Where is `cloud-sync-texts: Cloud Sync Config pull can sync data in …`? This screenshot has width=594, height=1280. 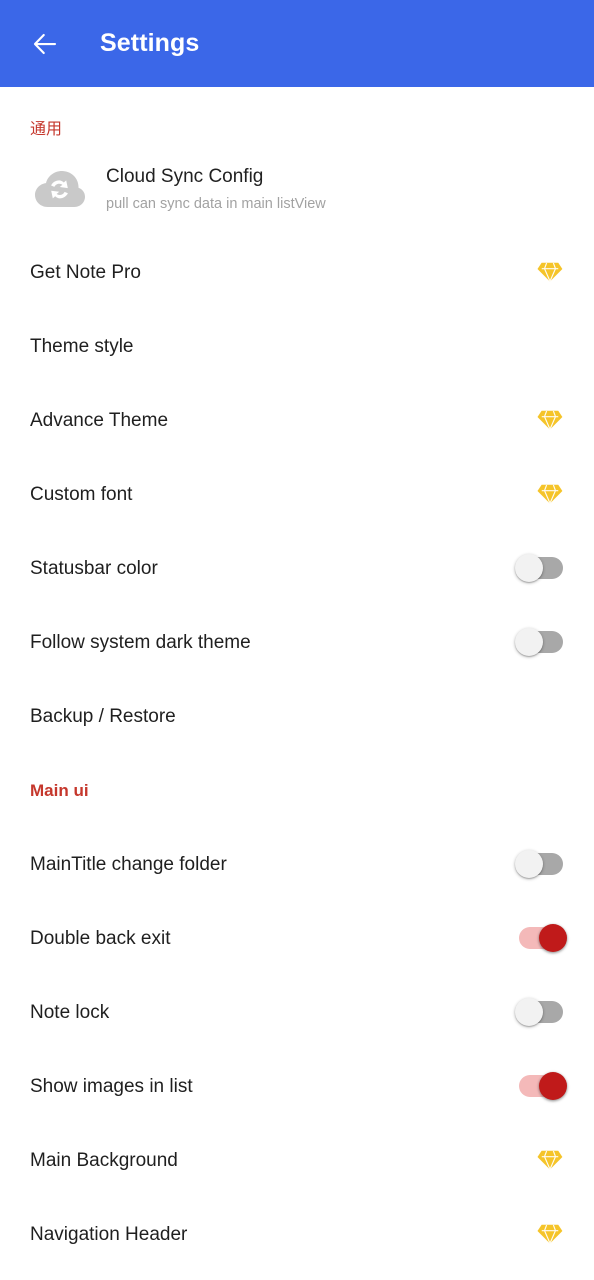 cloud-sync-texts: Cloud Sync Config pull can sync data in … is located at coordinates (216, 189).